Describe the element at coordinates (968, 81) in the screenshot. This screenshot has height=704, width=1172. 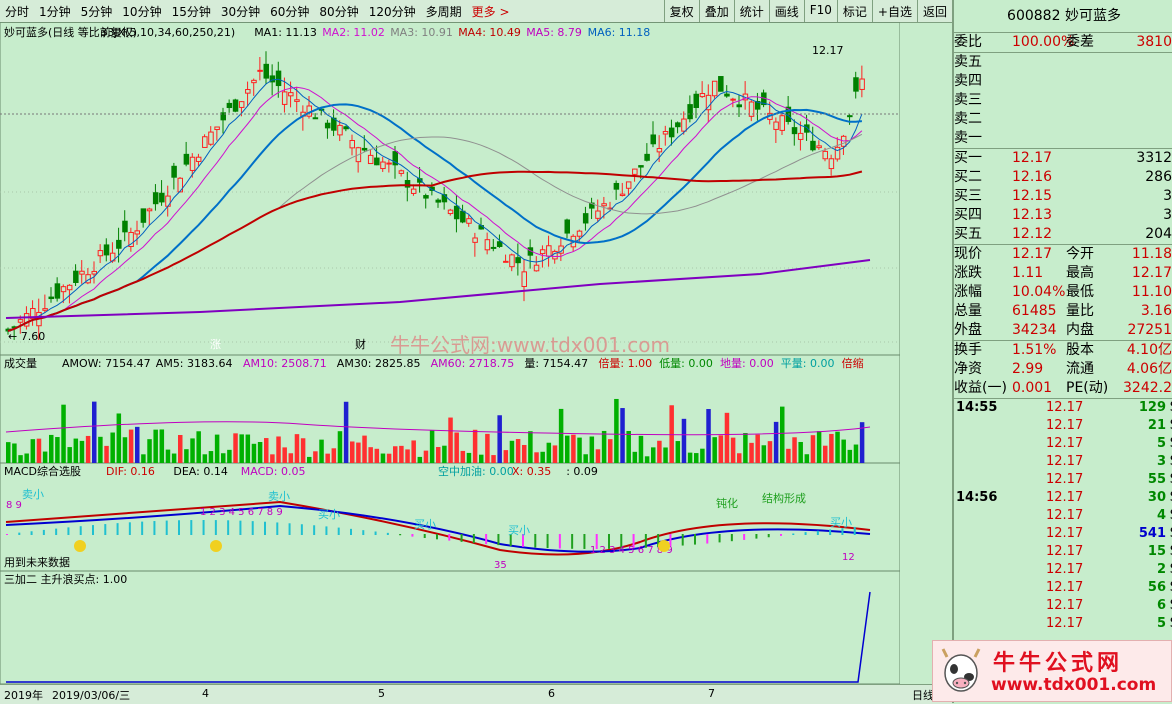
I see `orderbook-label: 卖四` at that location.